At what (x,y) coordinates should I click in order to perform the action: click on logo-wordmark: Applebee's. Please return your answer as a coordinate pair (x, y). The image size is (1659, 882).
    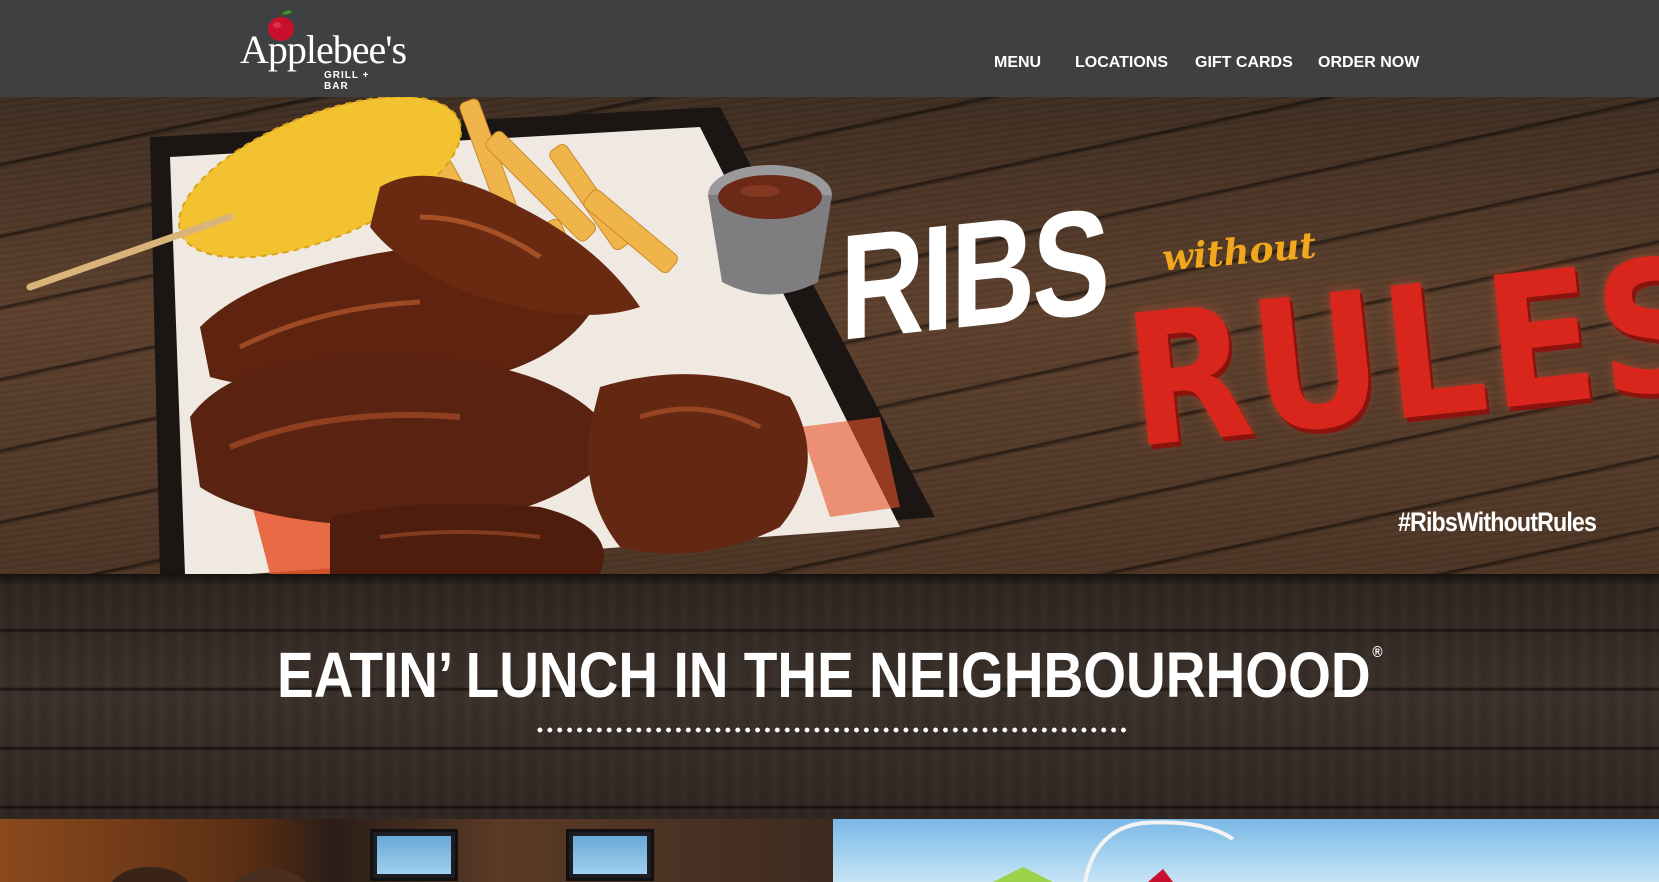
    Looking at the image, I should click on (323, 49).